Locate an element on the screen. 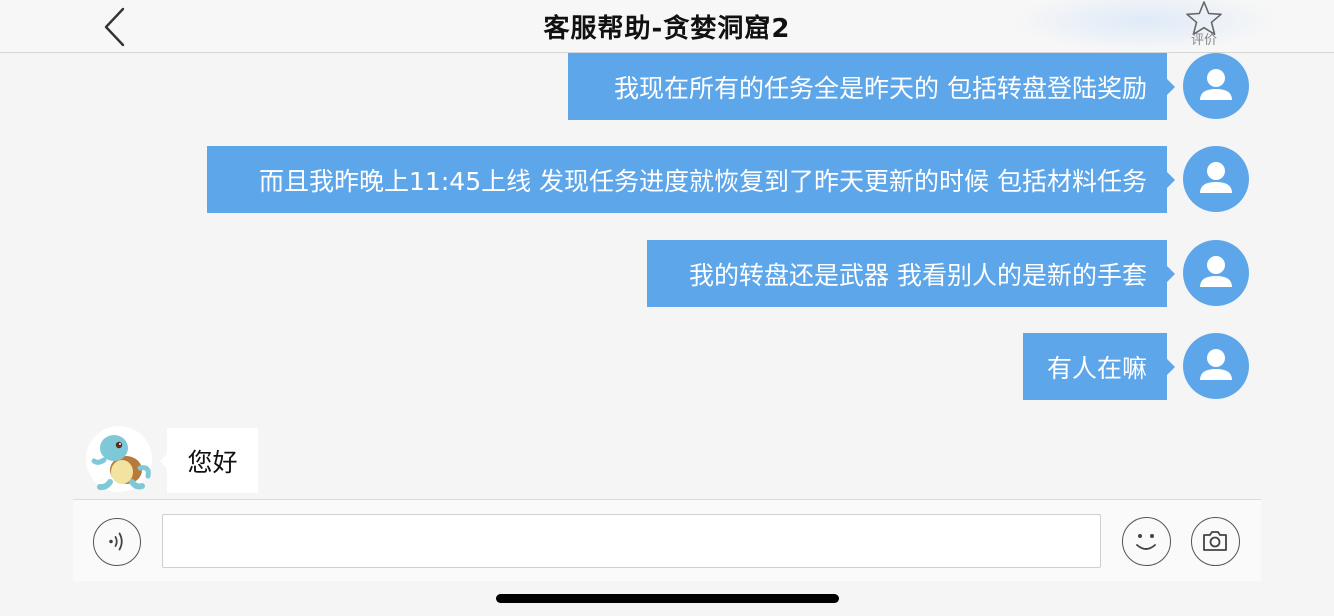 The image size is (1334, 616). header-bar: 客服帮助-贪婪洞窟2 评价 is located at coordinates (667, 26).